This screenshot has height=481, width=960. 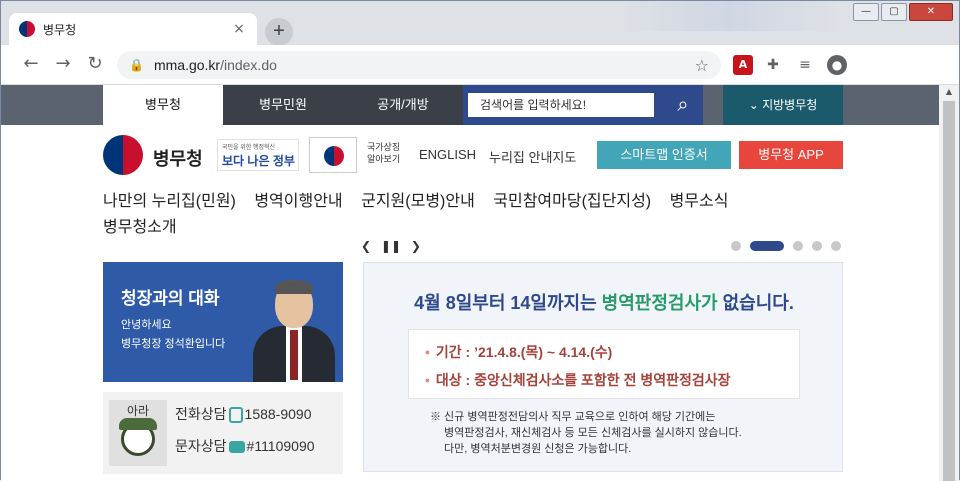 What do you see at coordinates (699, 201) in the screenshot?
I see `menu-item-news: 병무소식` at bounding box center [699, 201].